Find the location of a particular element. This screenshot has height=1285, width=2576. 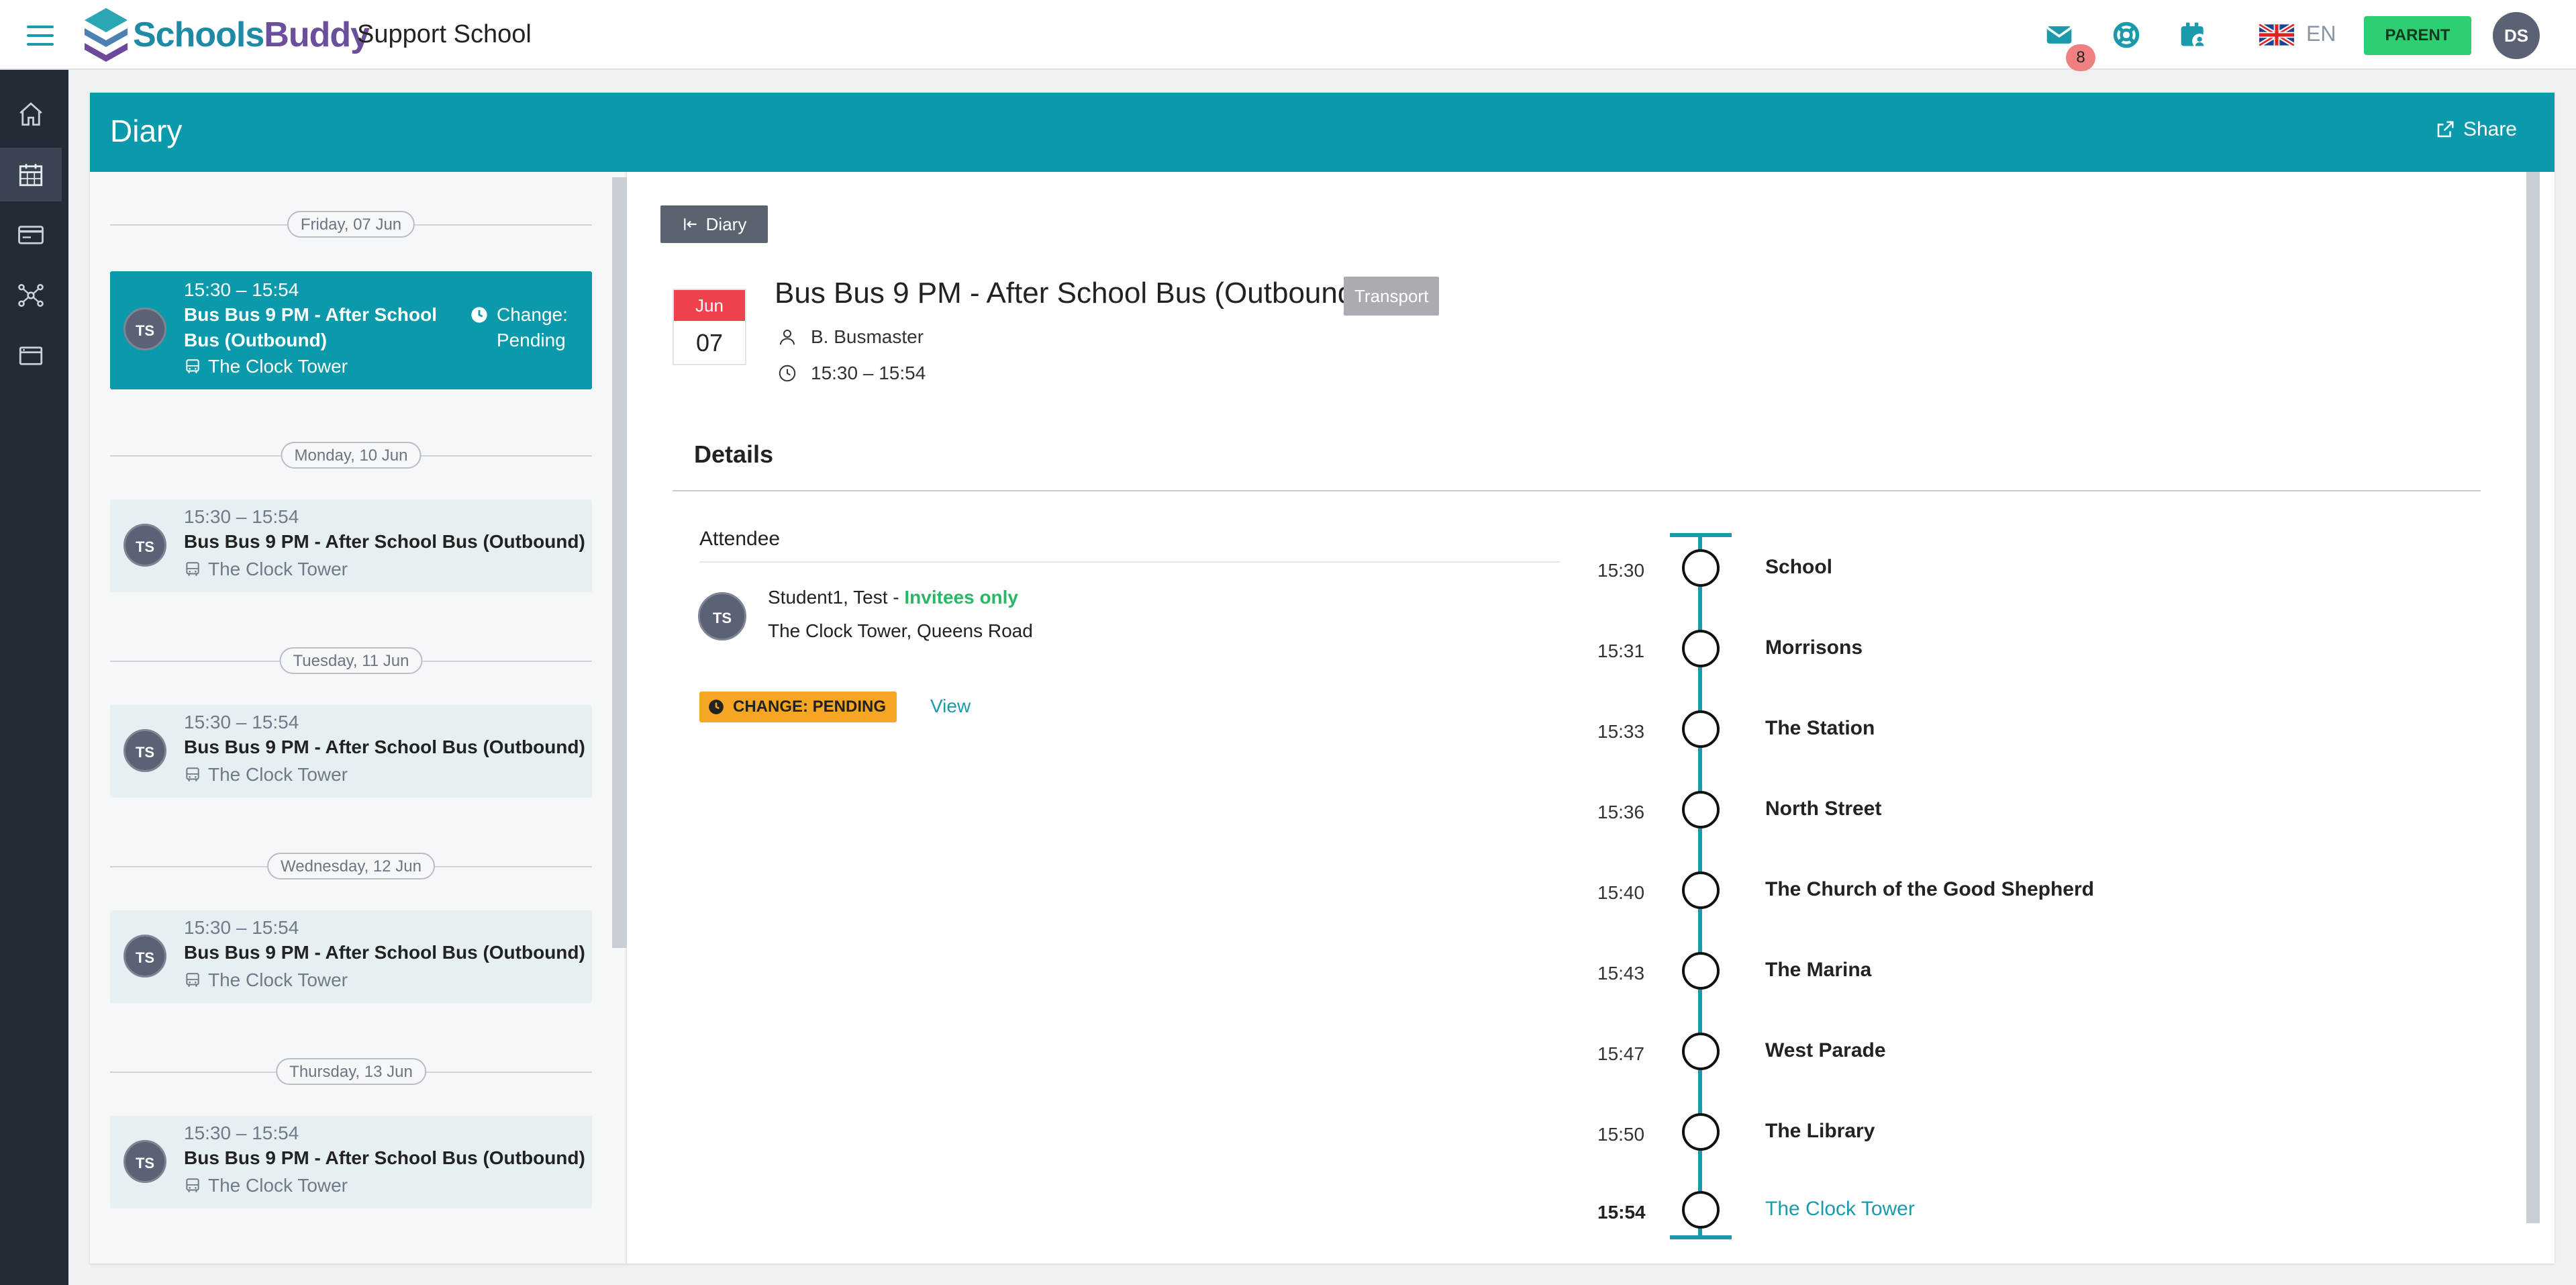

nav-network is located at coordinates (31, 295).